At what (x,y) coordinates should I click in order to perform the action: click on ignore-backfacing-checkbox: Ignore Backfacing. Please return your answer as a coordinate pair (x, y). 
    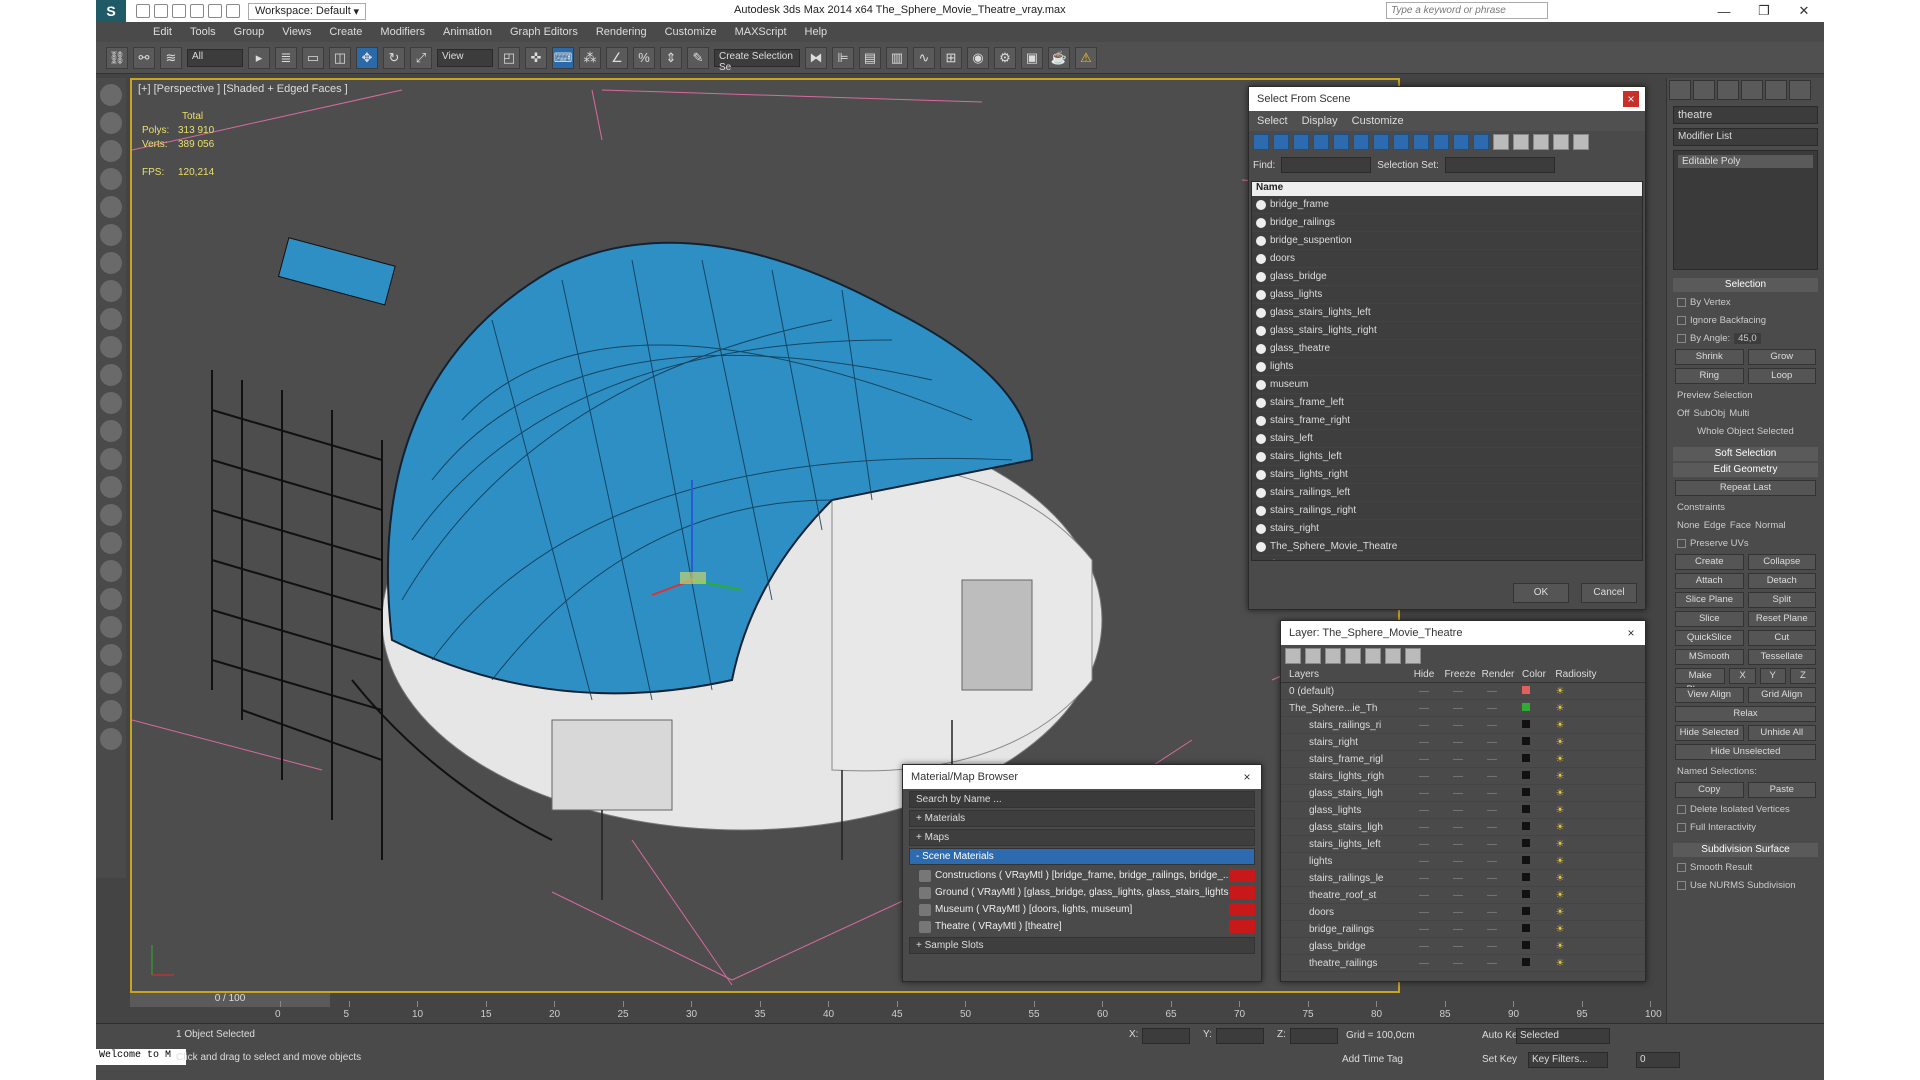
    Looking at the image, I should click on (1745, 320).